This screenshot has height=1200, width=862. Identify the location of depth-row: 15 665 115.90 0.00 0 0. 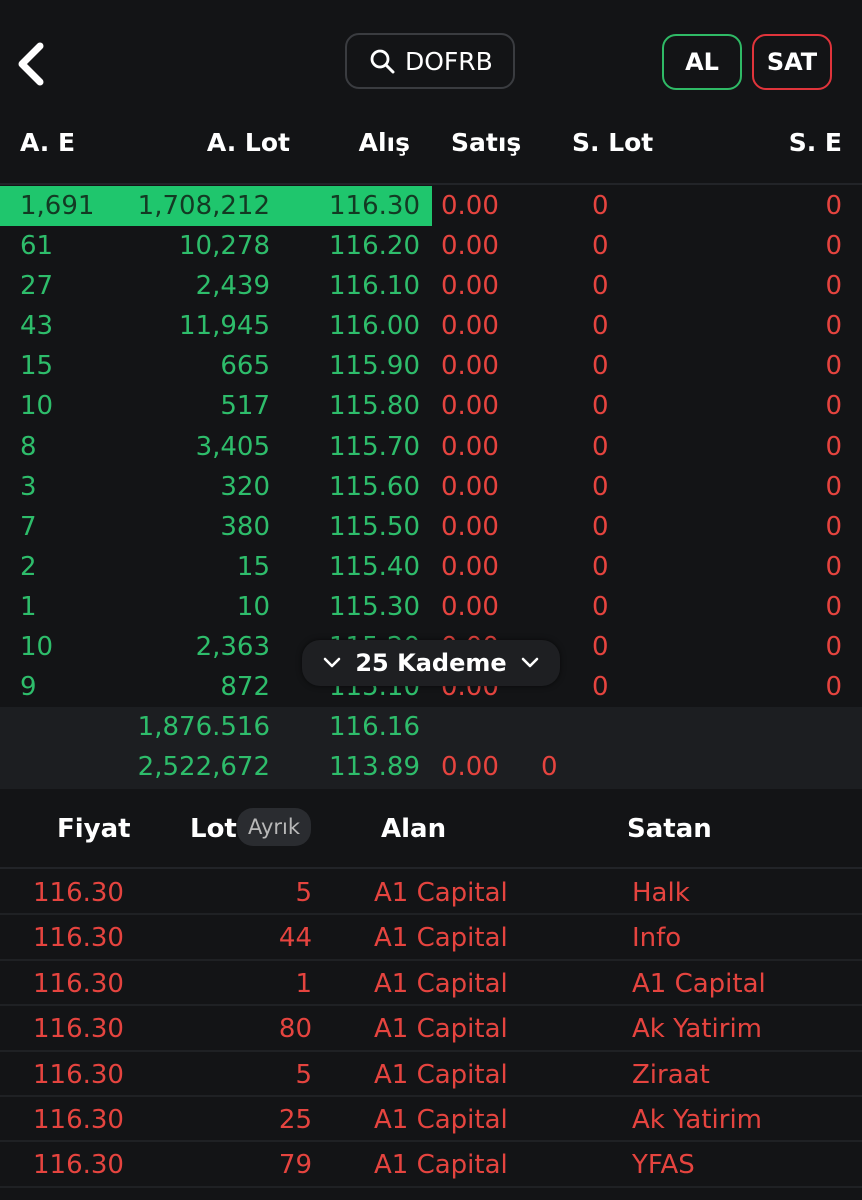
(431, 366).